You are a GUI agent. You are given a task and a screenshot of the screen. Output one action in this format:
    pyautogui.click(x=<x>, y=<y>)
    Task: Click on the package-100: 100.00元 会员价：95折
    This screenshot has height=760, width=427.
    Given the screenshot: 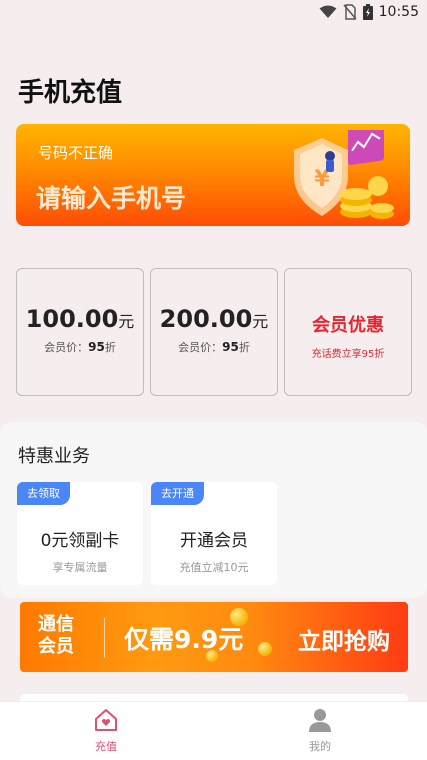 What is the action you would take?
    pyautogui.click(x=80, y=332)
    